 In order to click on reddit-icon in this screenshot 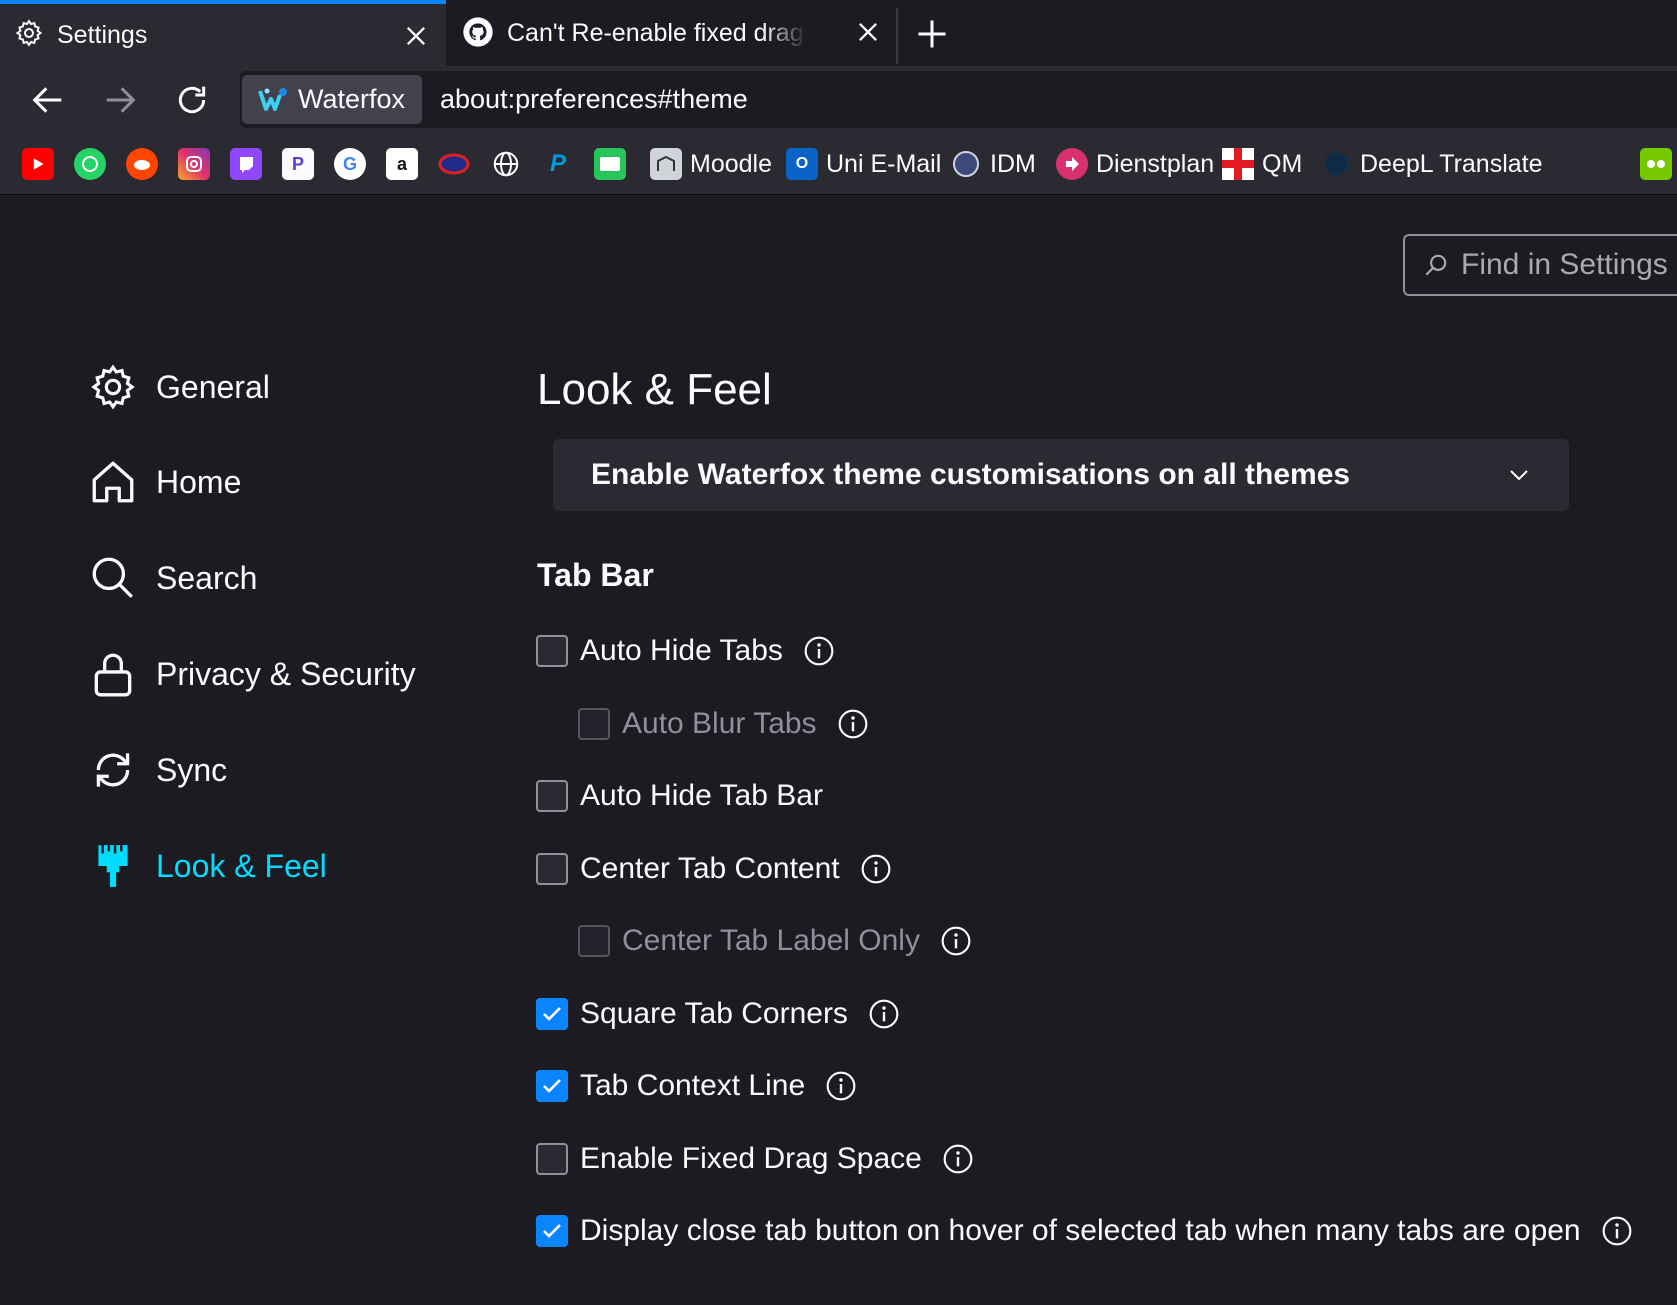, I will do `click(142, 164)`.